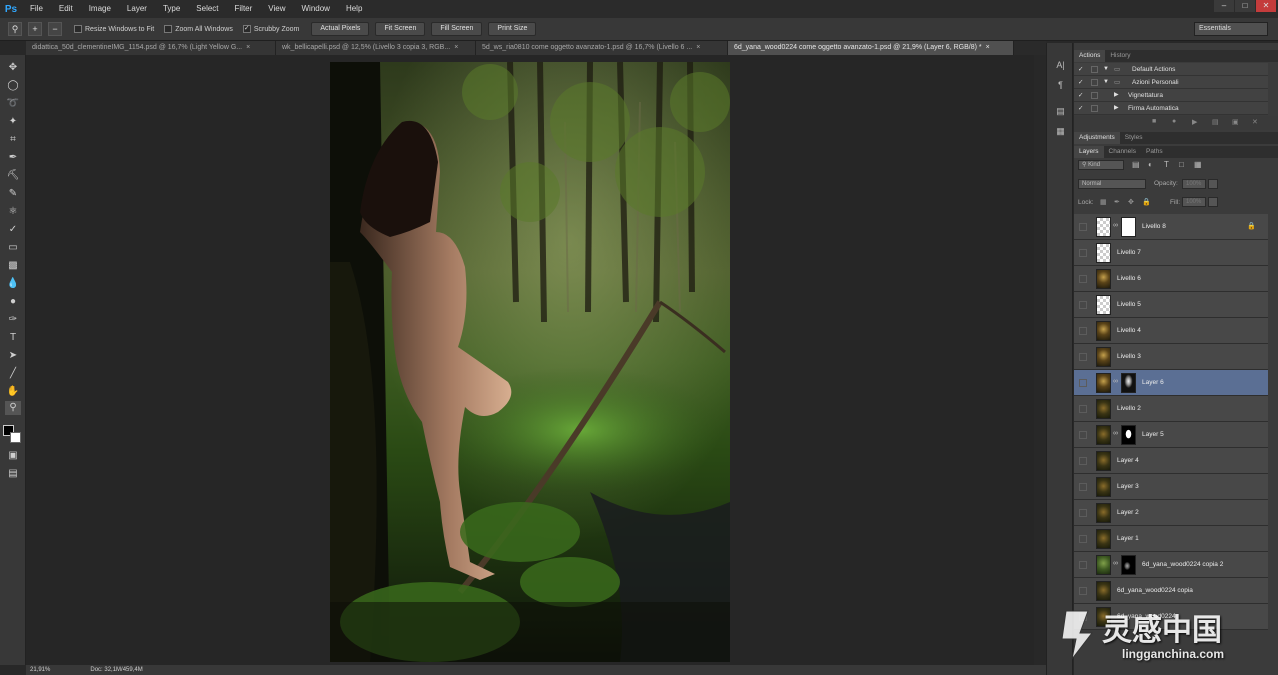 This screenshot has width=1278, height=675. I want to click on menu-filter: Filter, so click(244, 9).